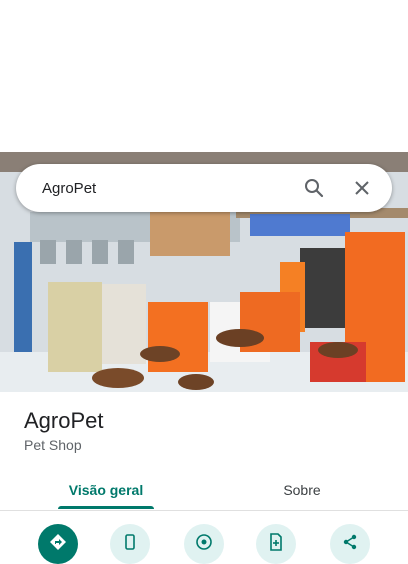 The image size is (408, 564). I want to click on action-buttons-row, so click(204, 541).